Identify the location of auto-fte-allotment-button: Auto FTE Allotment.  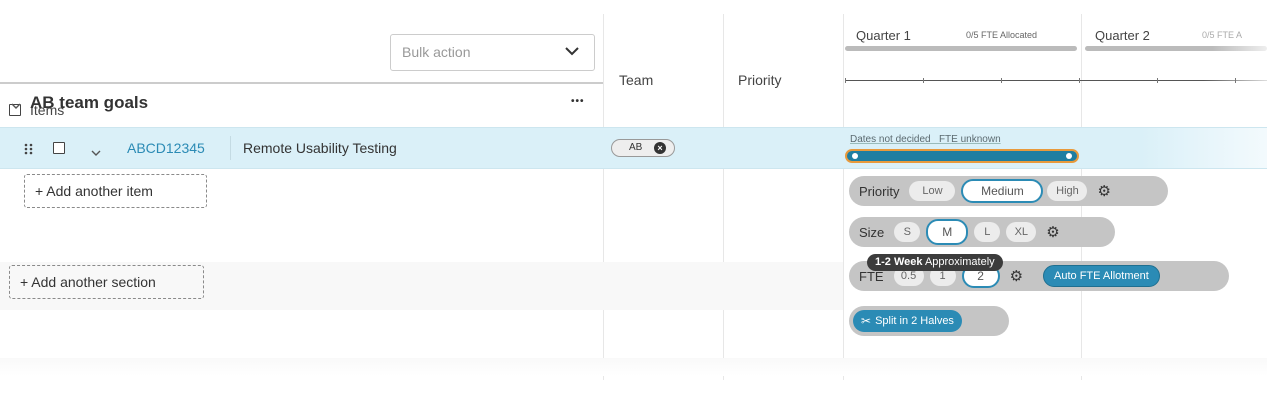
(1101, 276).